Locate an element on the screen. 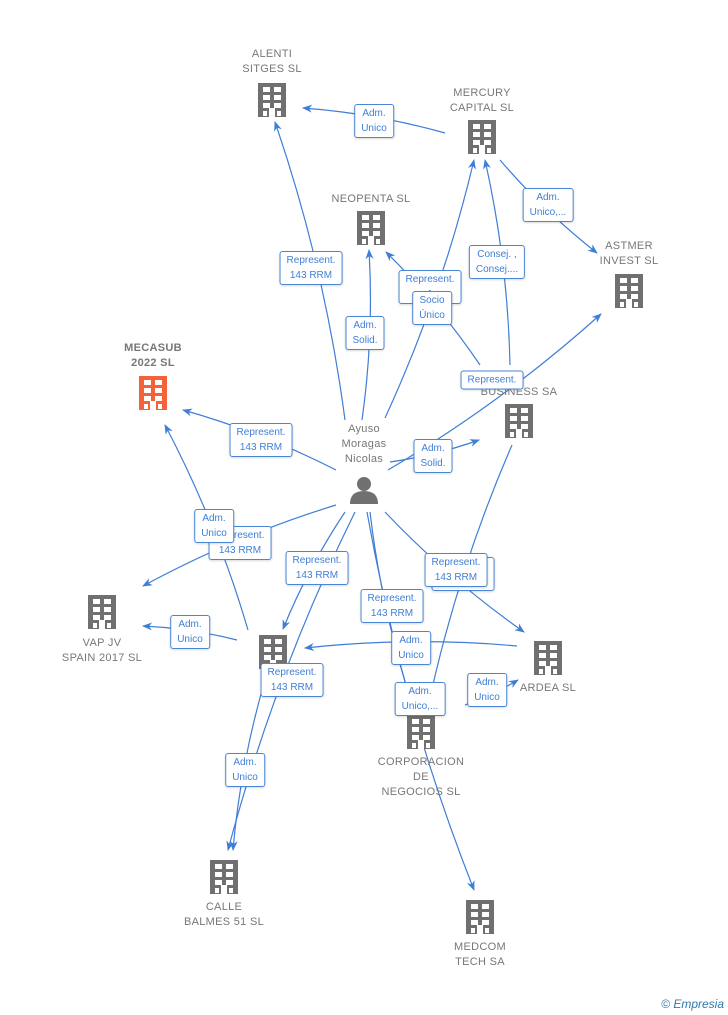  node-label-line: NEOPENTA SL is located at coordinates (371, 199).